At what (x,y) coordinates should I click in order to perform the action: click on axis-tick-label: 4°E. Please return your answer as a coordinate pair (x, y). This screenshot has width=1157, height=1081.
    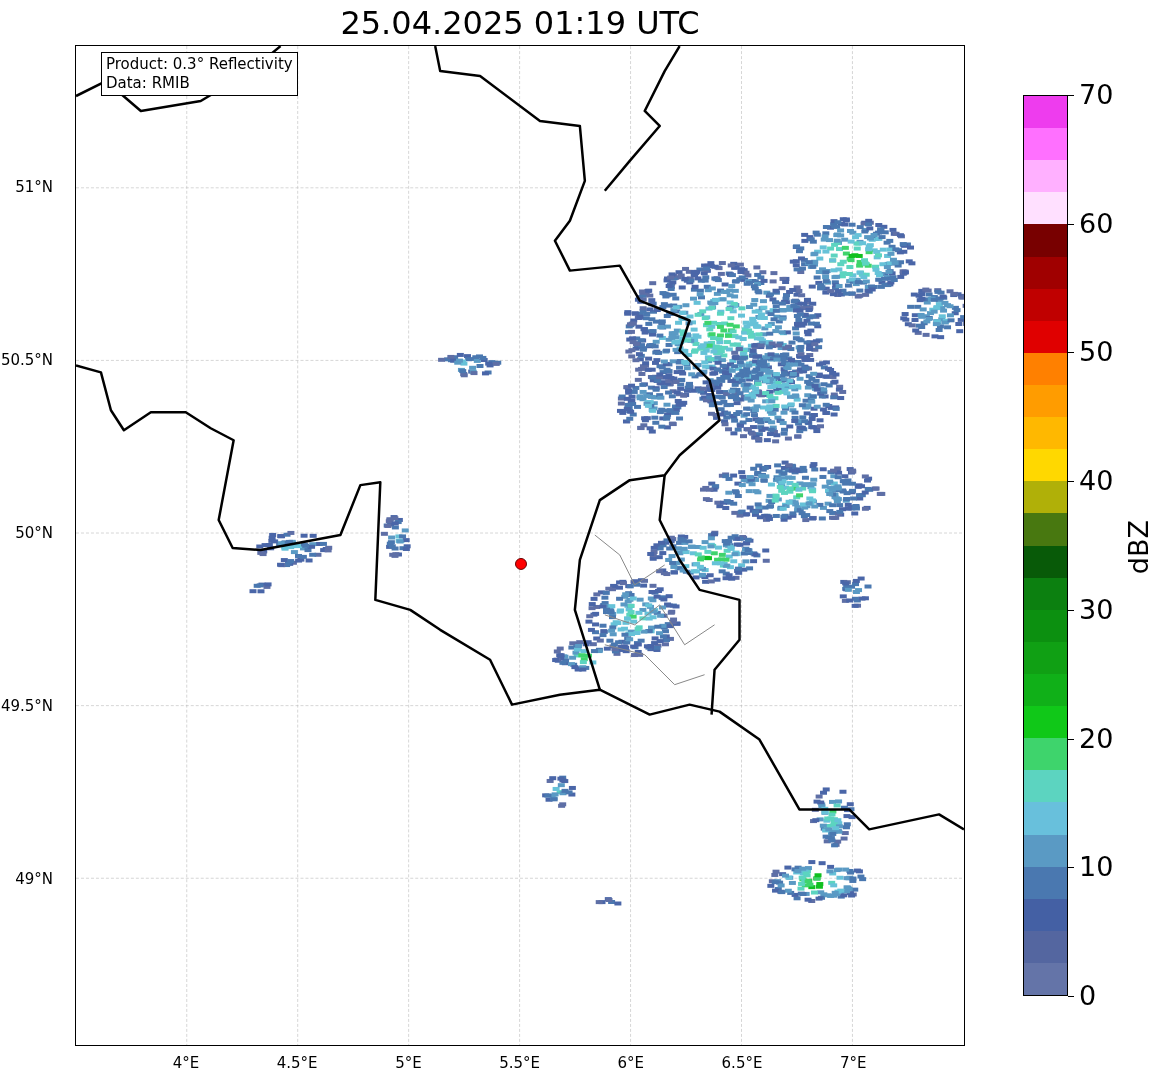
    Looking at the image, I should click on (186, 1063).